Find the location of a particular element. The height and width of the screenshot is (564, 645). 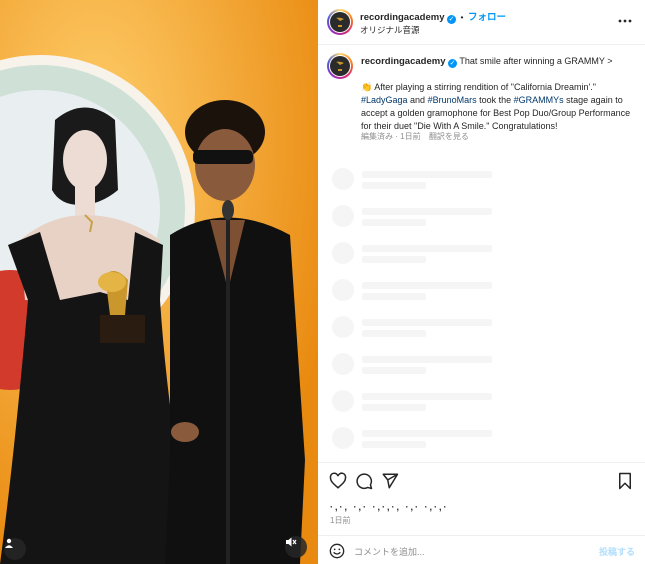

send-icon is located at coordinates (390, 481).